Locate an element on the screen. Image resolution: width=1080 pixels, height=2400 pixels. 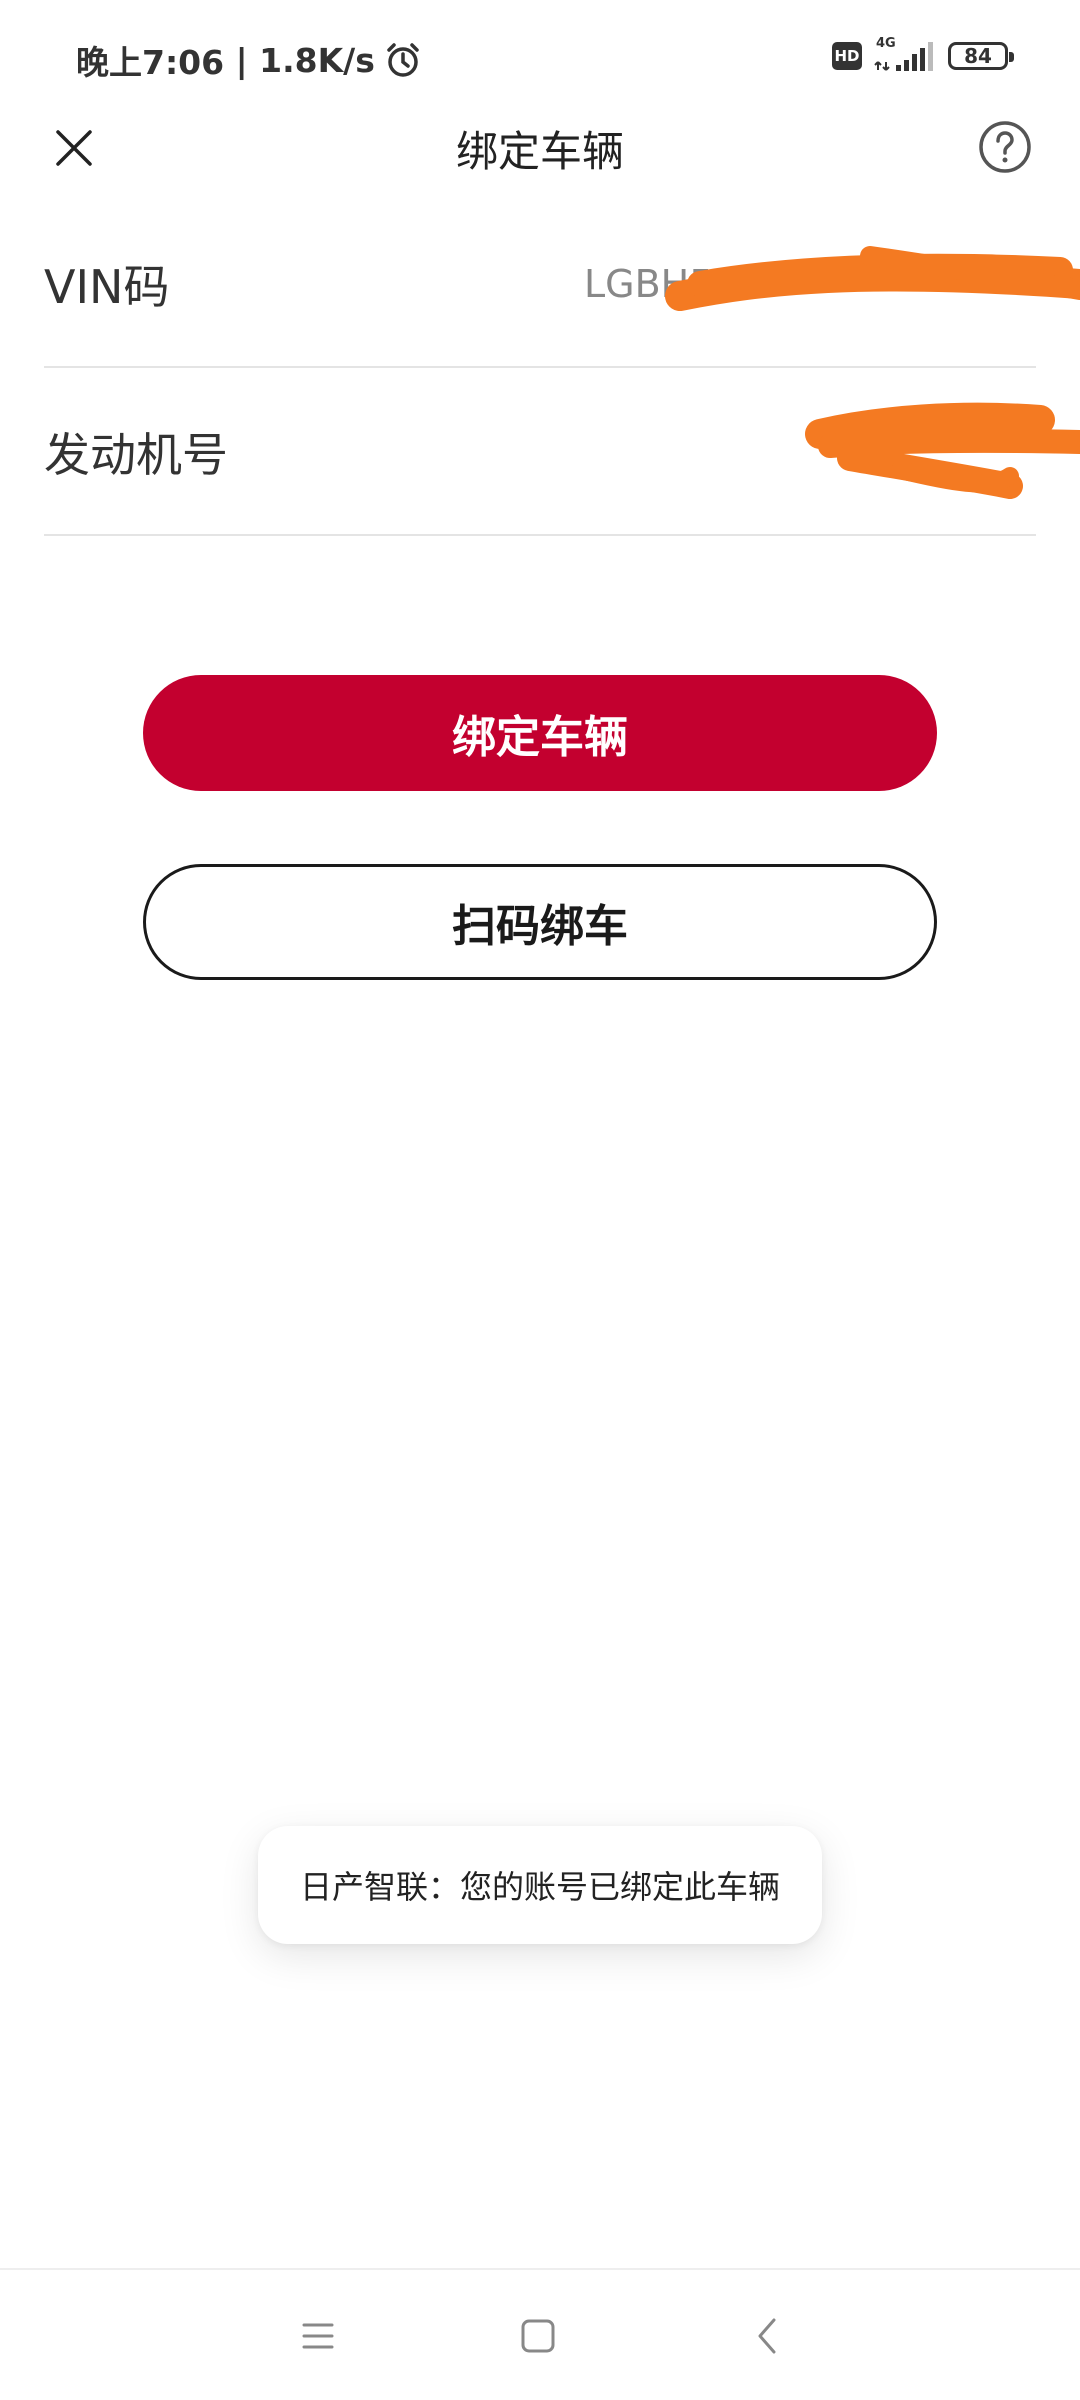
battery-icon: 84 is located at coordinates (981, 56).